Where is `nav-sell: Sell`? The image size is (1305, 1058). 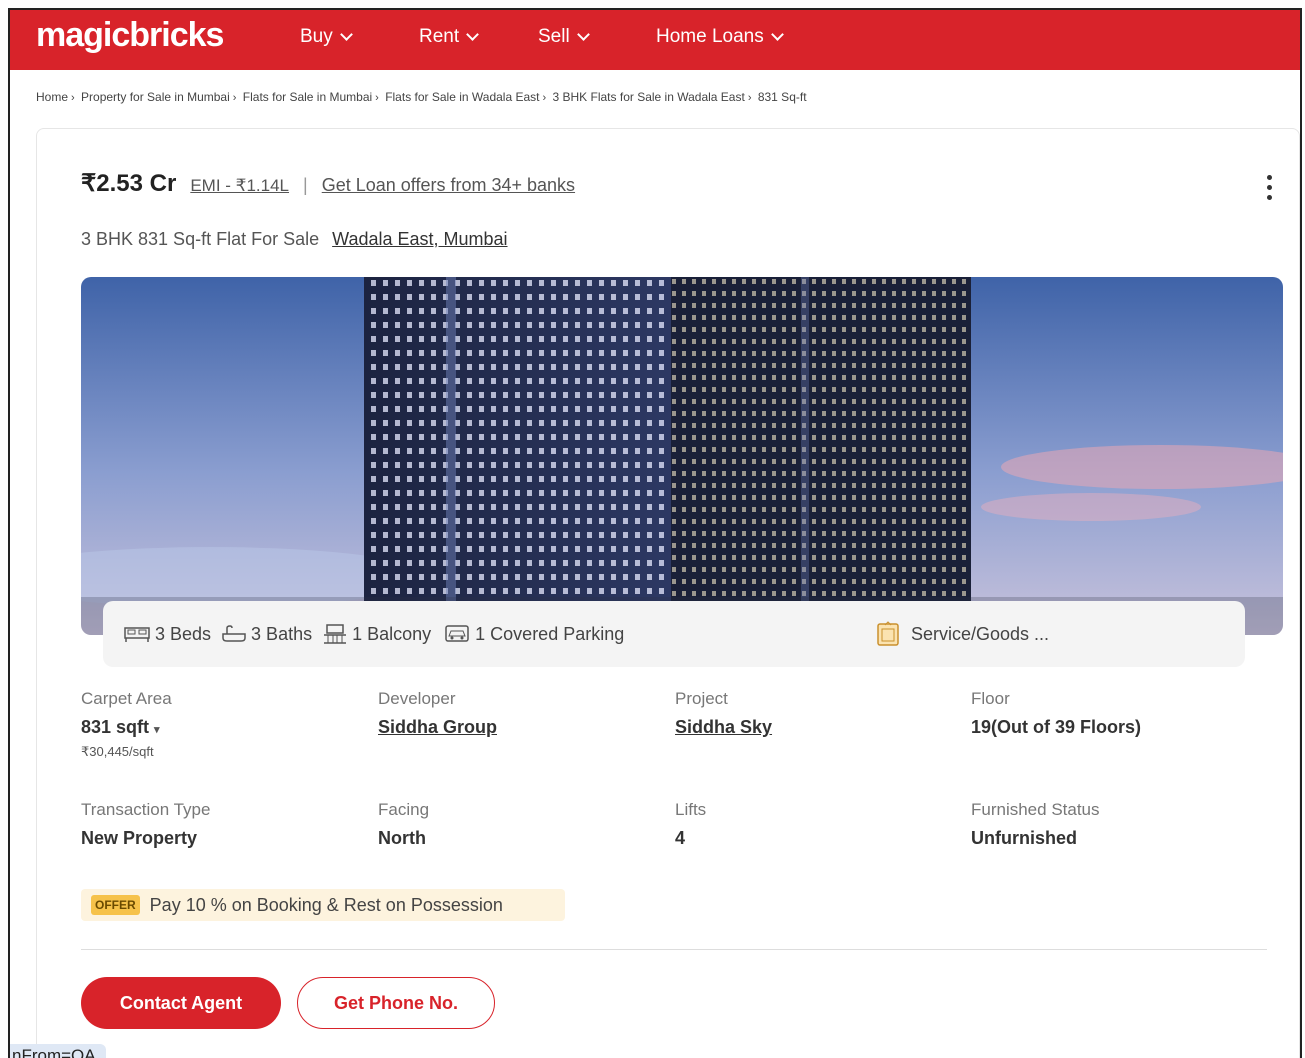 nav-sell: Sell is located at coordinates (564, 37).